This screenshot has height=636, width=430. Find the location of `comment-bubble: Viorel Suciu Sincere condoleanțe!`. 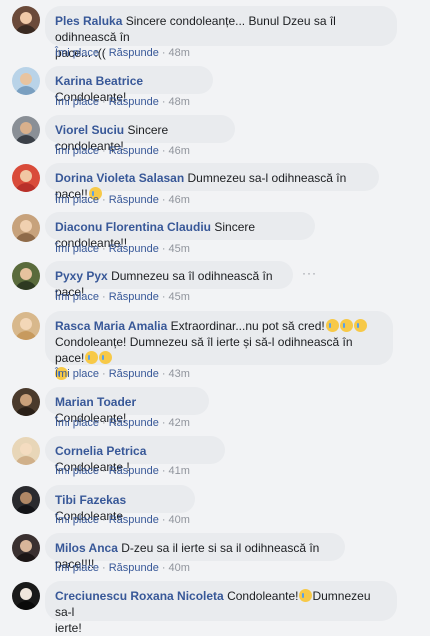

comment-bubble: Viorel Suciu Sincere condoleanțe! is located at coordinates (140, 134).